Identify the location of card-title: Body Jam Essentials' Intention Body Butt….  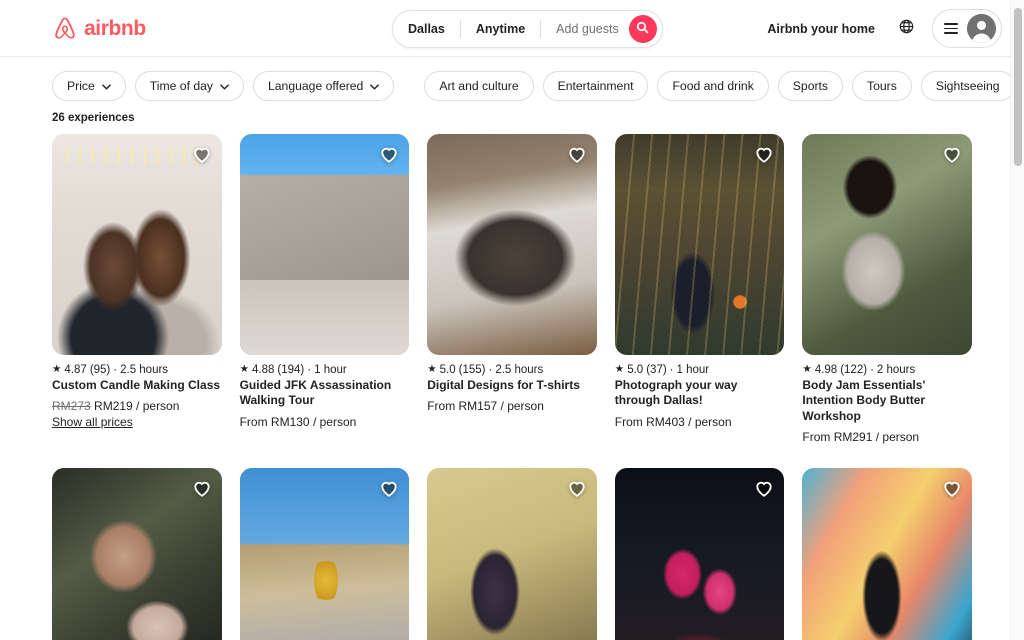
(864, 400).